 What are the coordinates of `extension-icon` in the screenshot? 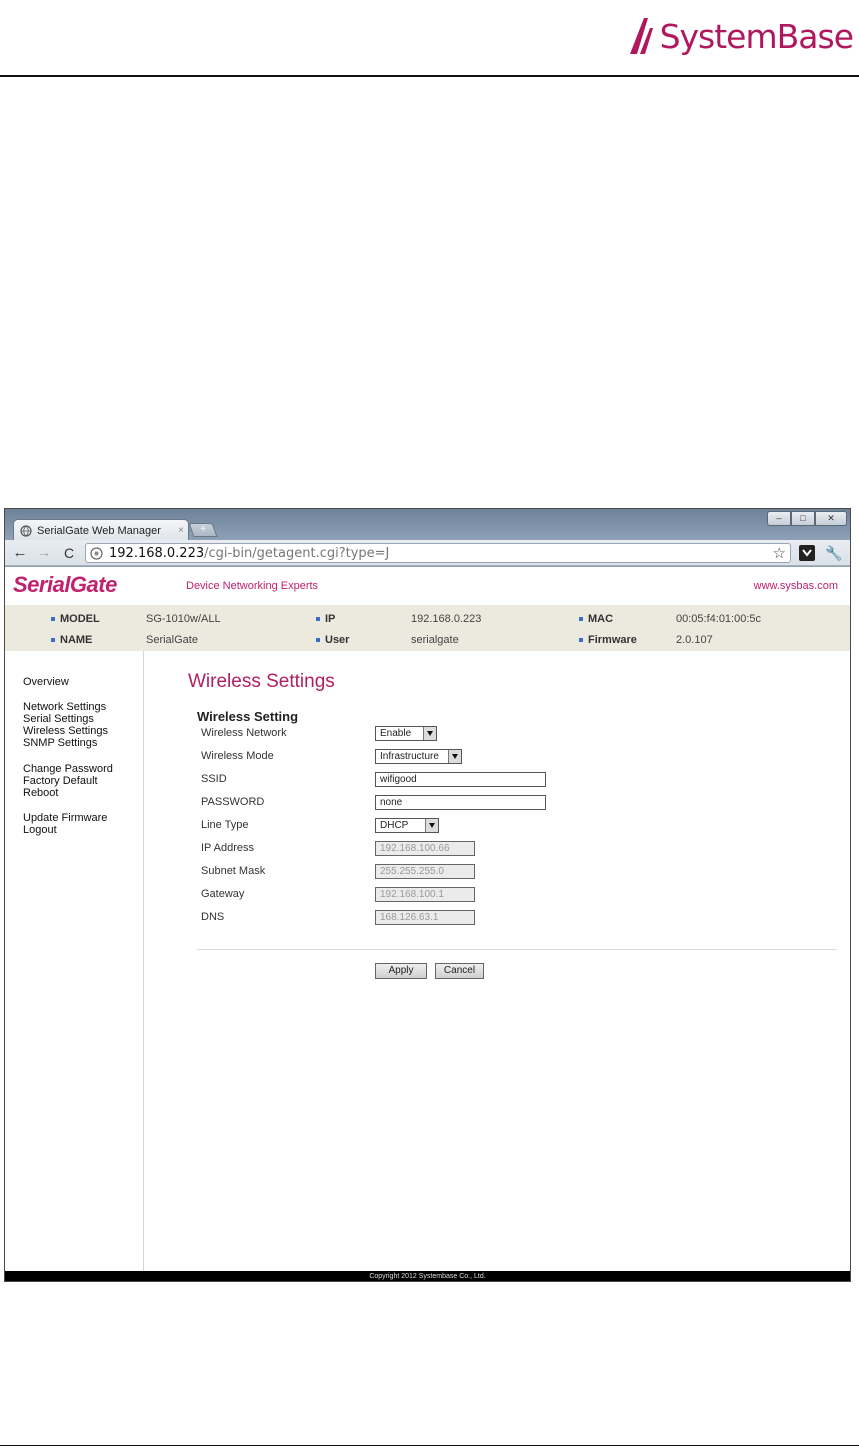 It's located at (807, 553).